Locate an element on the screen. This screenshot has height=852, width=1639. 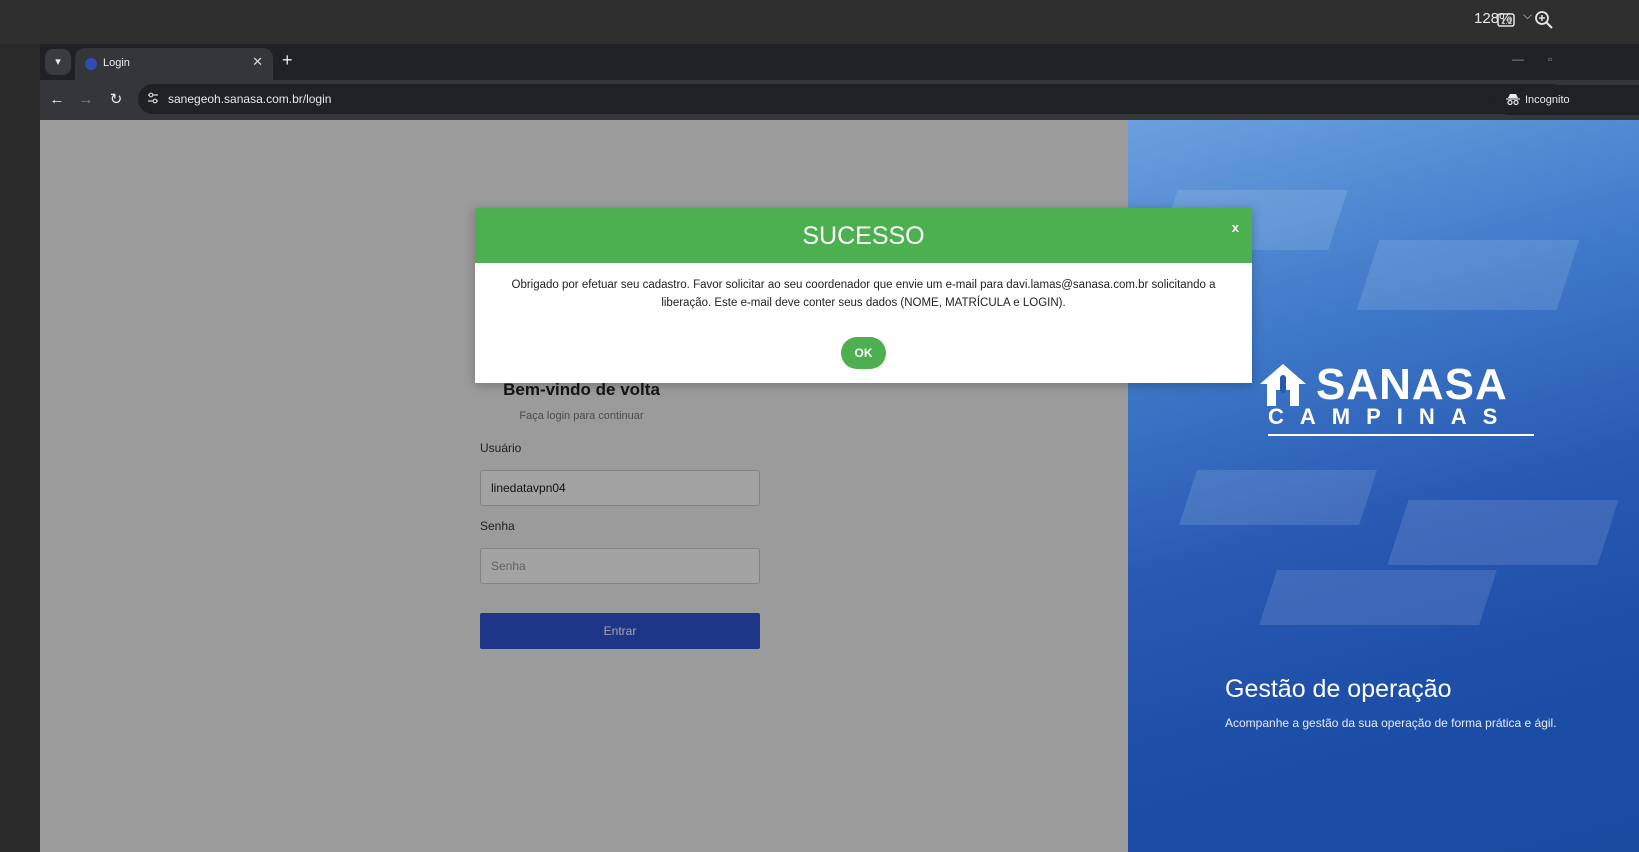
logo-mark: SANASA is located at coordinates (1398, 385).